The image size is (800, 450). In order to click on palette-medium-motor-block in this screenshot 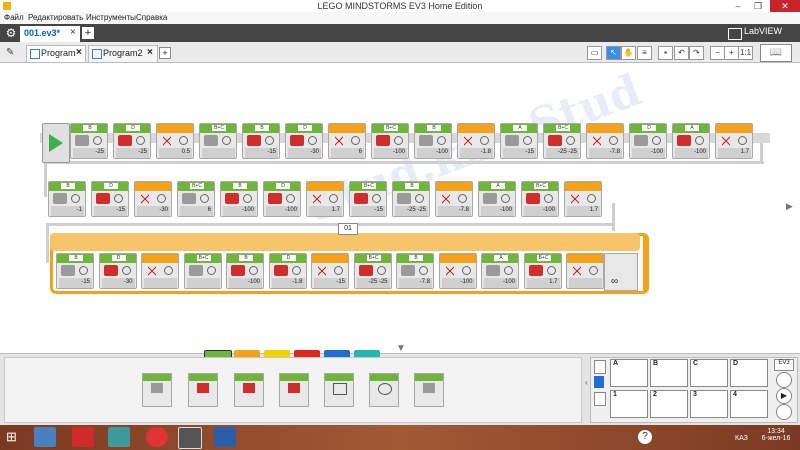, I will do `click(157, 390)`.